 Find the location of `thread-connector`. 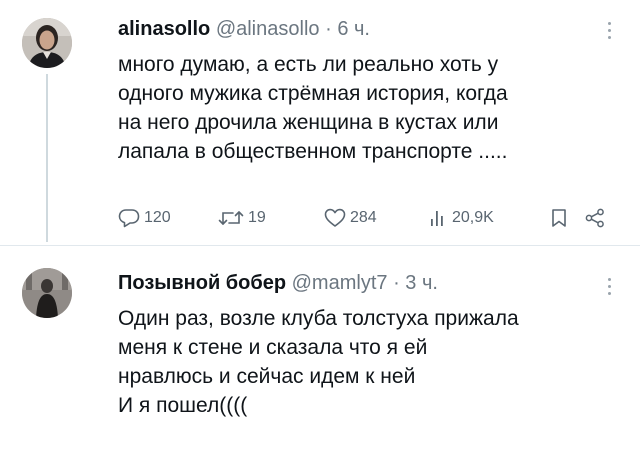

thread-connector is located at coordinates (47, 158).